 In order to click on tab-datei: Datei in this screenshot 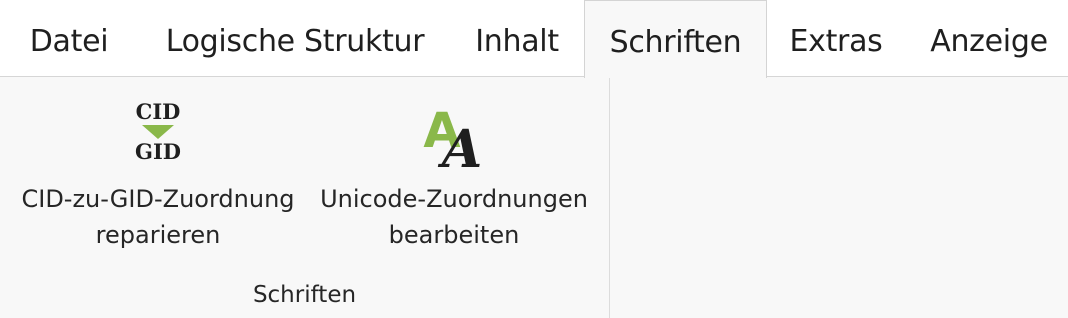, I will do `click(69, 38)`.